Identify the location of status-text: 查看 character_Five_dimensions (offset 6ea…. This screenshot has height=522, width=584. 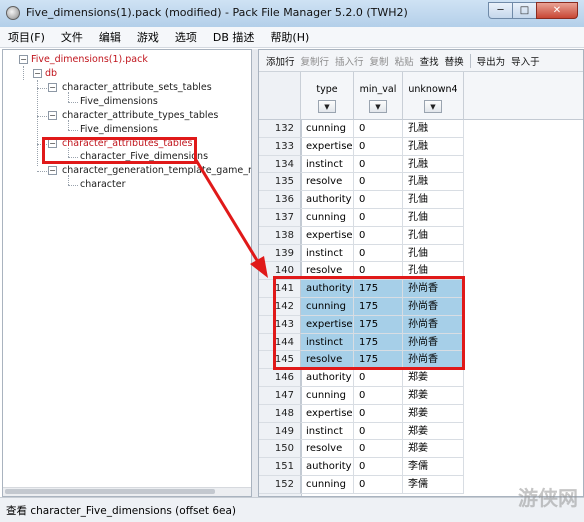
(121, 511).